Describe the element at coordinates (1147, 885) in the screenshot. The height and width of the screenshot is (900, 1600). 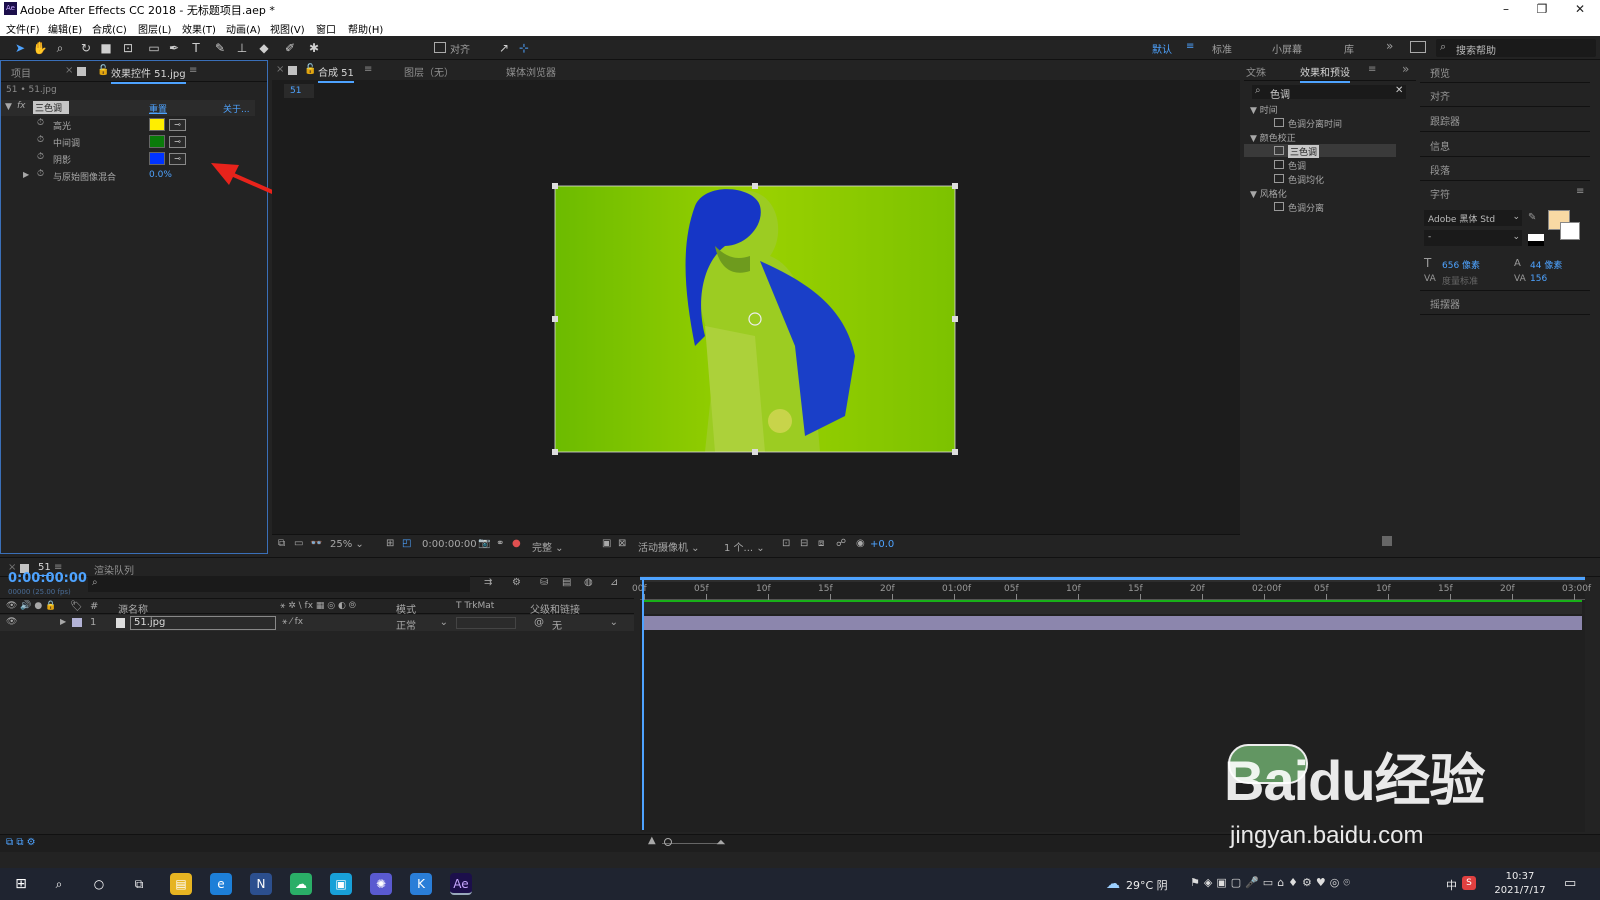
I see `weather-text: 29°C 阴` at that location.